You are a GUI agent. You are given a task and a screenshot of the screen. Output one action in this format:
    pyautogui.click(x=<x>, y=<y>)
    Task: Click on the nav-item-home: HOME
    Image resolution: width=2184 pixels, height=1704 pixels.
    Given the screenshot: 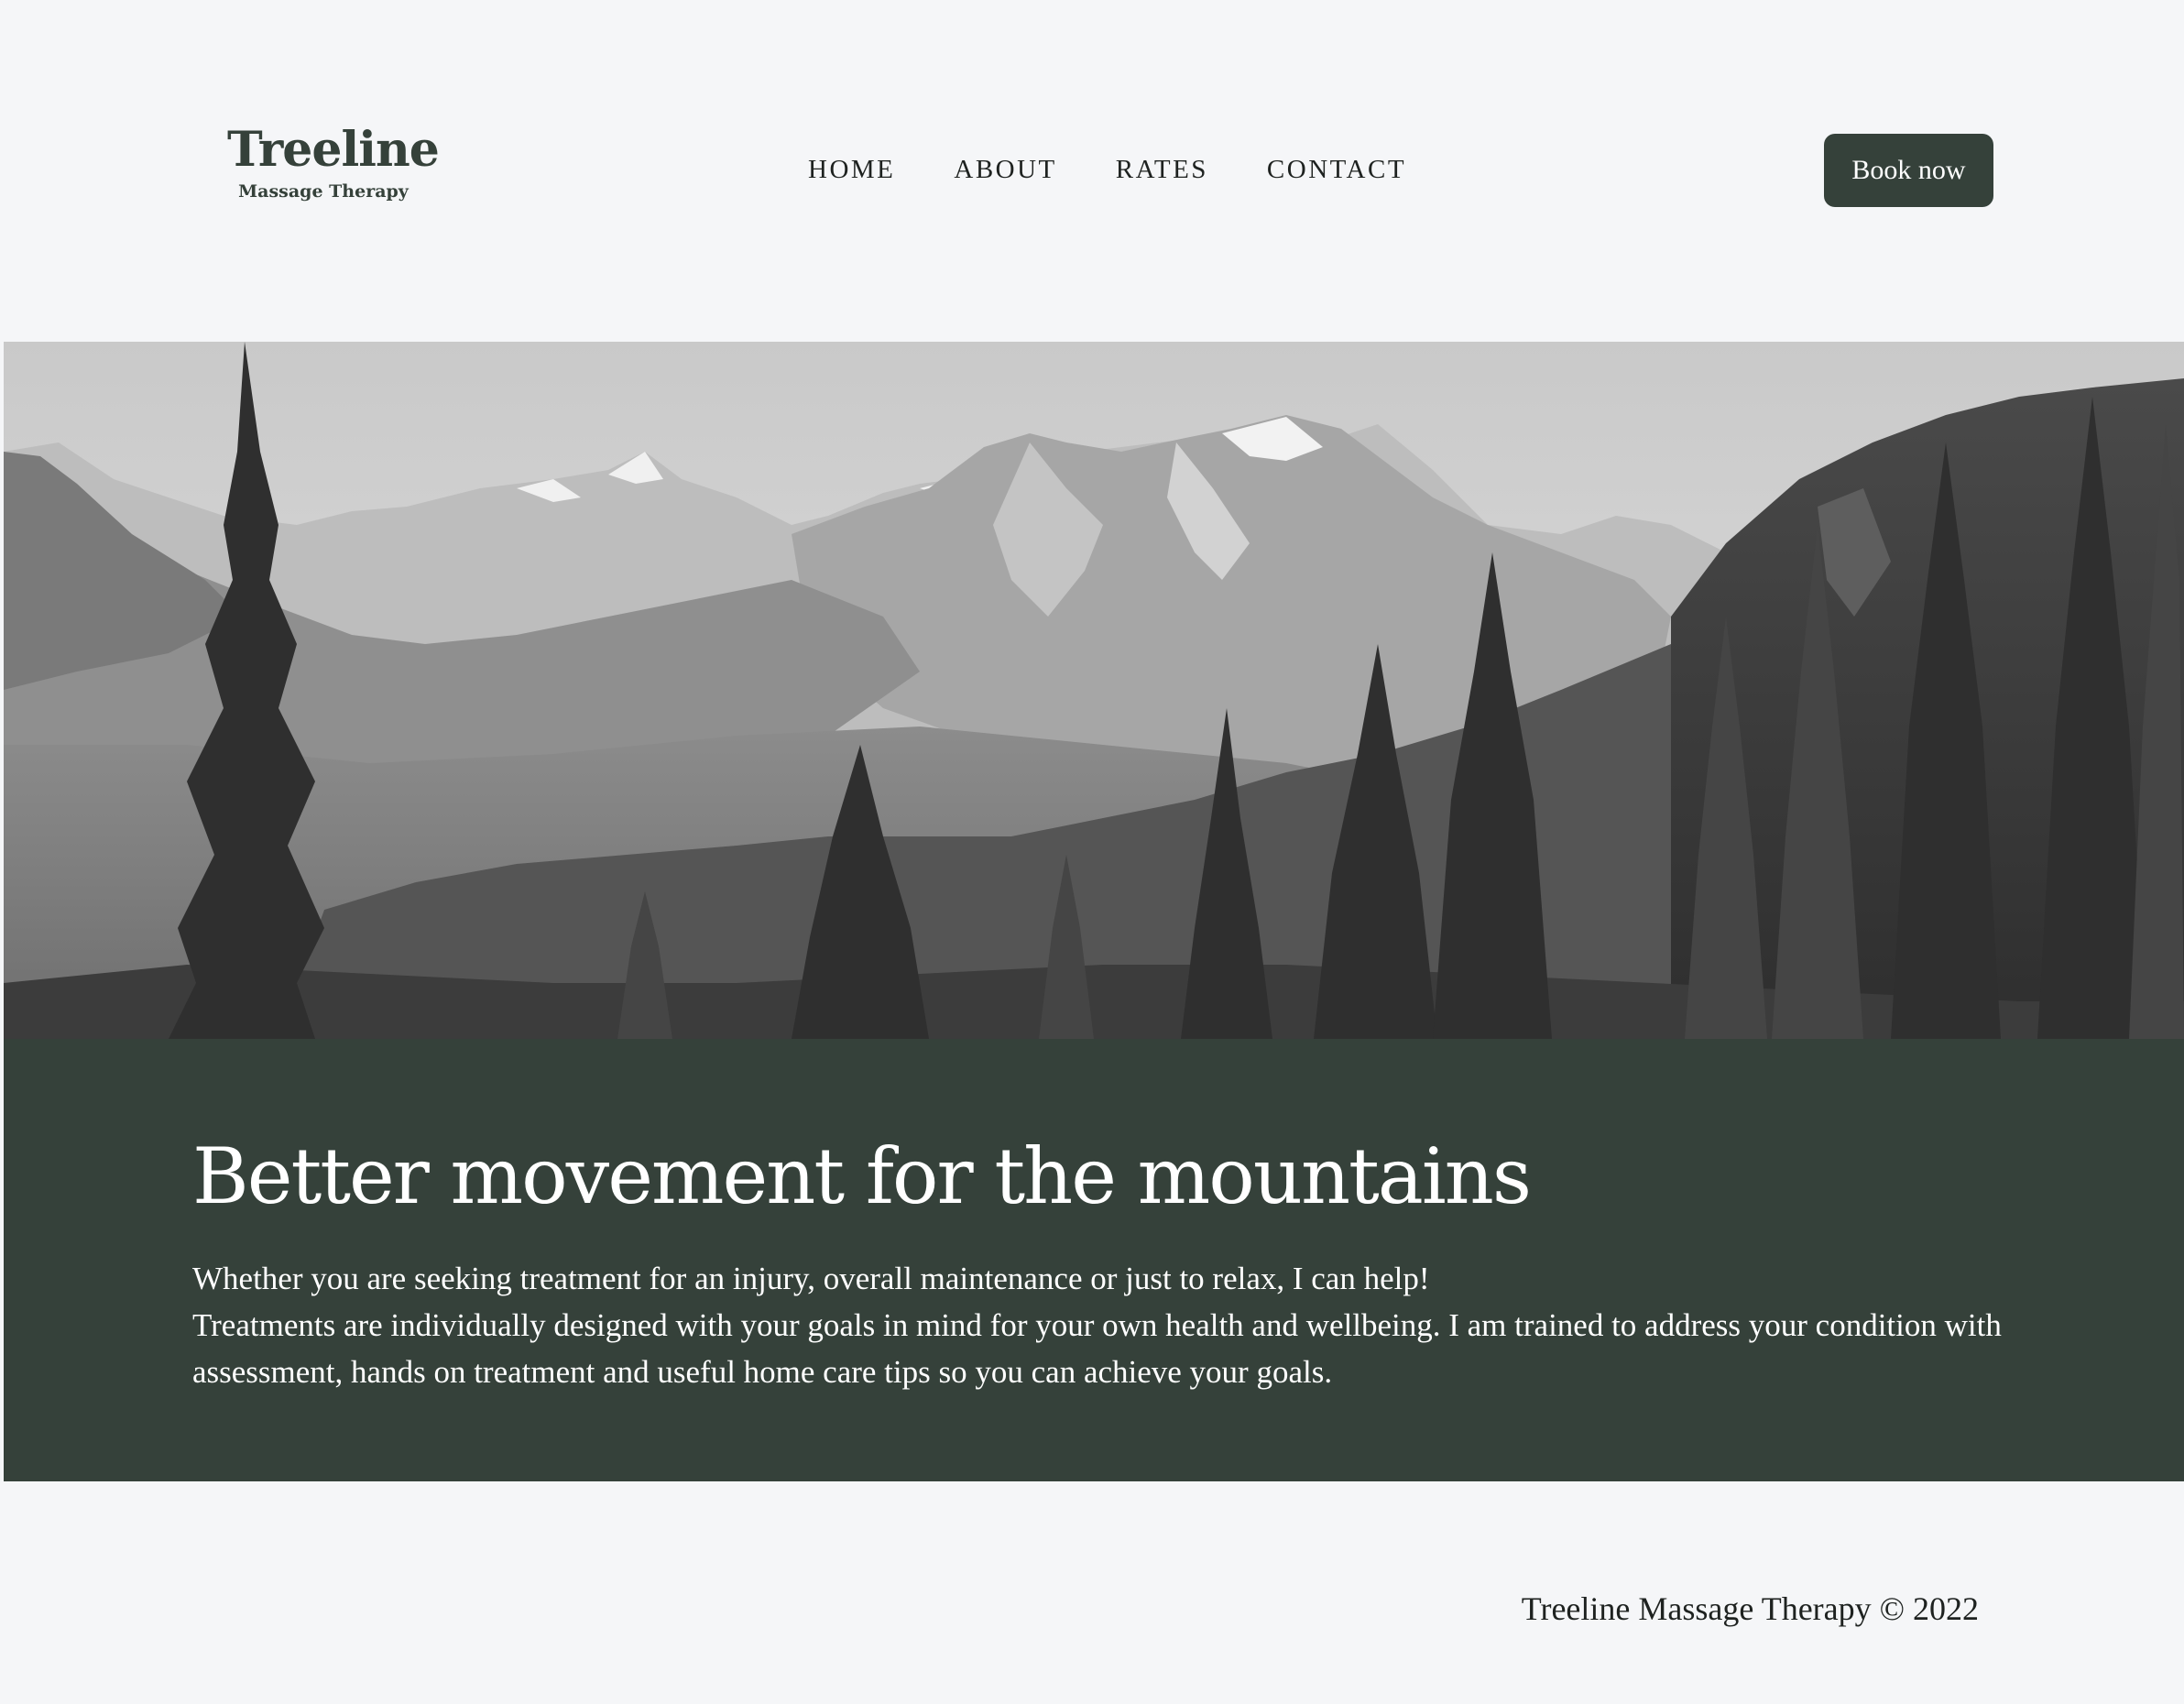 What is the action you would take?
    pyautogui.click(x=851, y=170)
    